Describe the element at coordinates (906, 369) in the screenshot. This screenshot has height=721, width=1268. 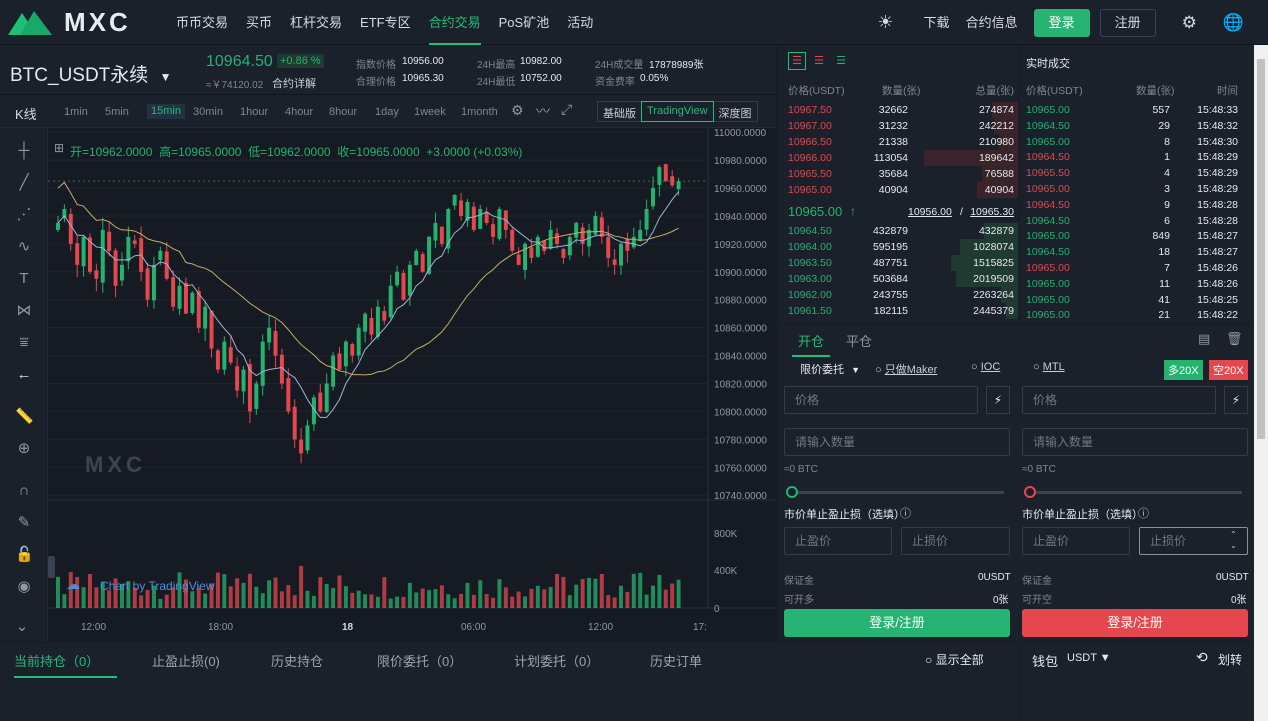
I see `maker-radio: ○ 只做Maker` at that location.